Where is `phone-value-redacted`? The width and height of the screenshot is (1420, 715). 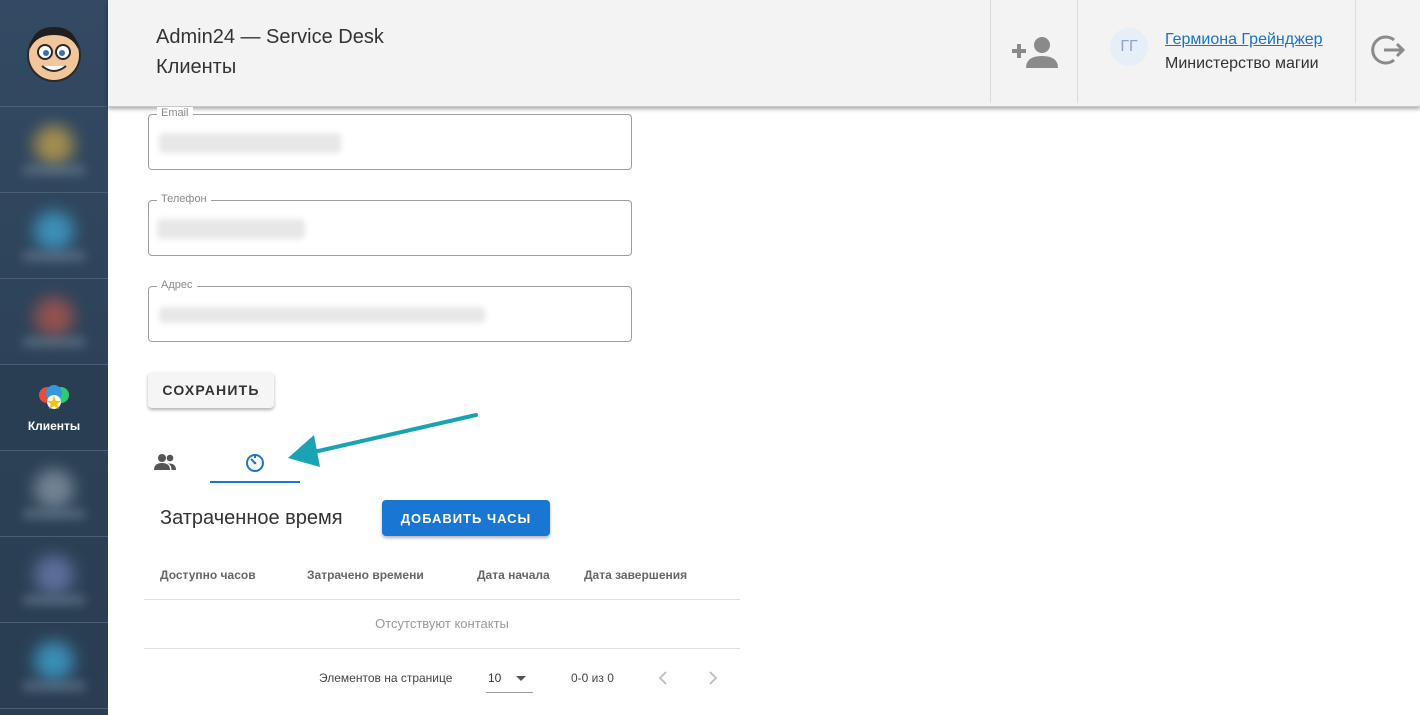 phone-value-redacted is located at coordinates (231, 229).